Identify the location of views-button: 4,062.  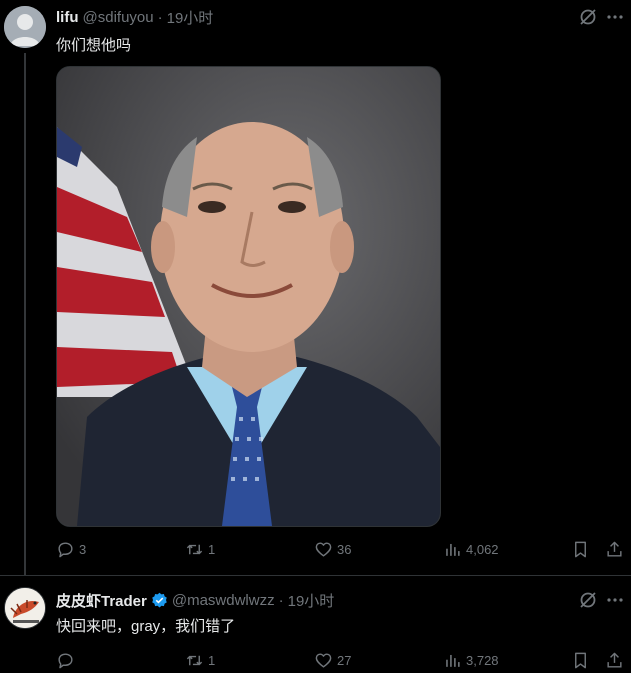
(471, 549).